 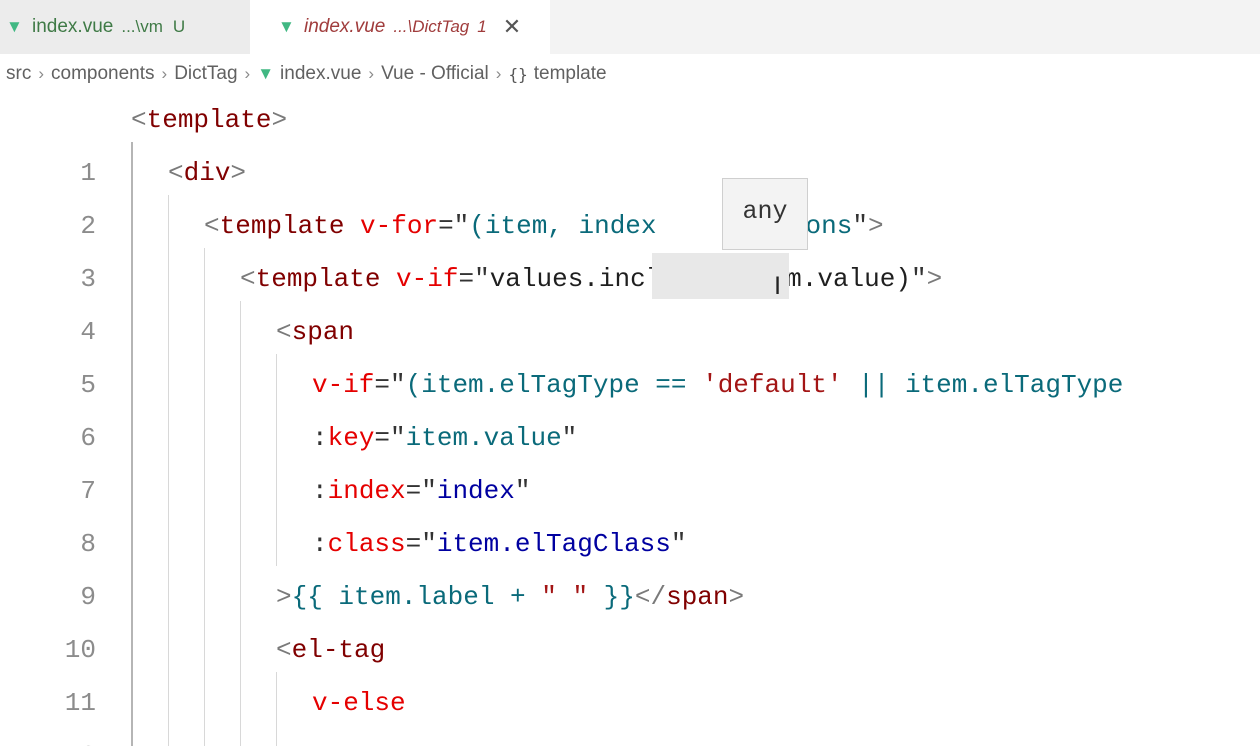 I want to click on code-text: v-else, so click(x=359, y=703).